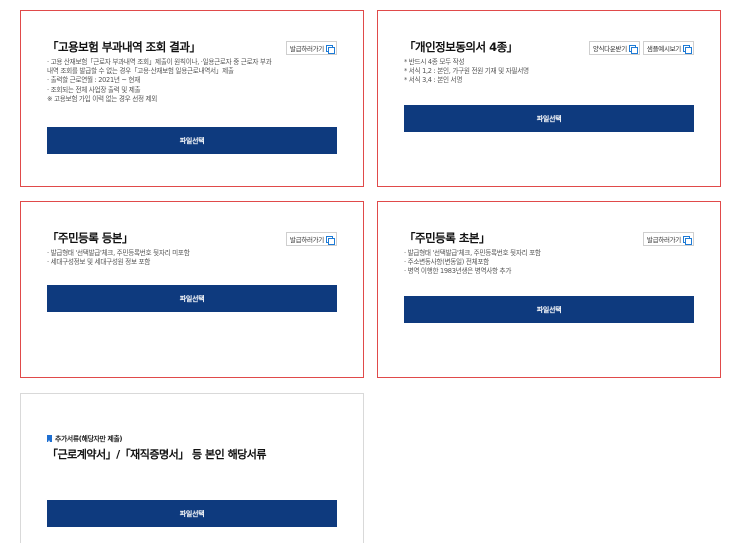  Describe the element at coordinates (90, 238) in the screenshot. I see `card-title: 「주민등록 등본」` at that location.